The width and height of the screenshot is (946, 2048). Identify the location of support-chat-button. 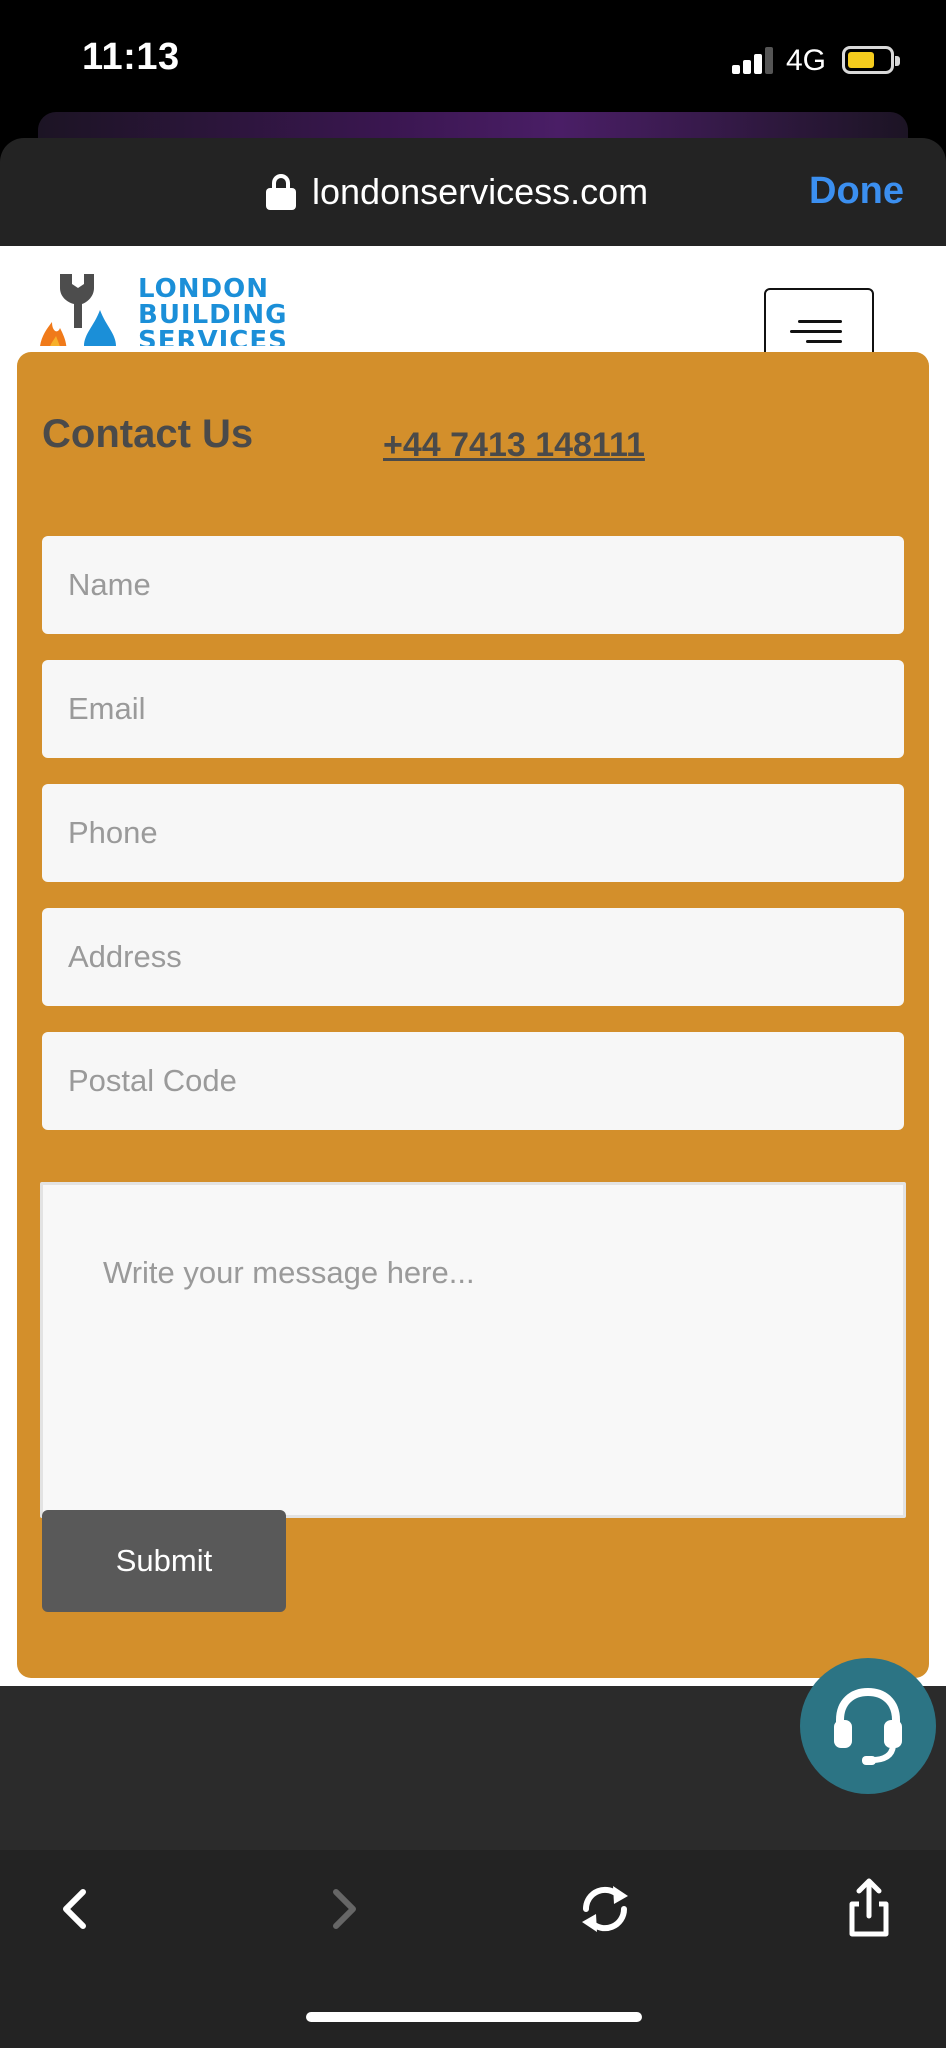
(868, 1726).